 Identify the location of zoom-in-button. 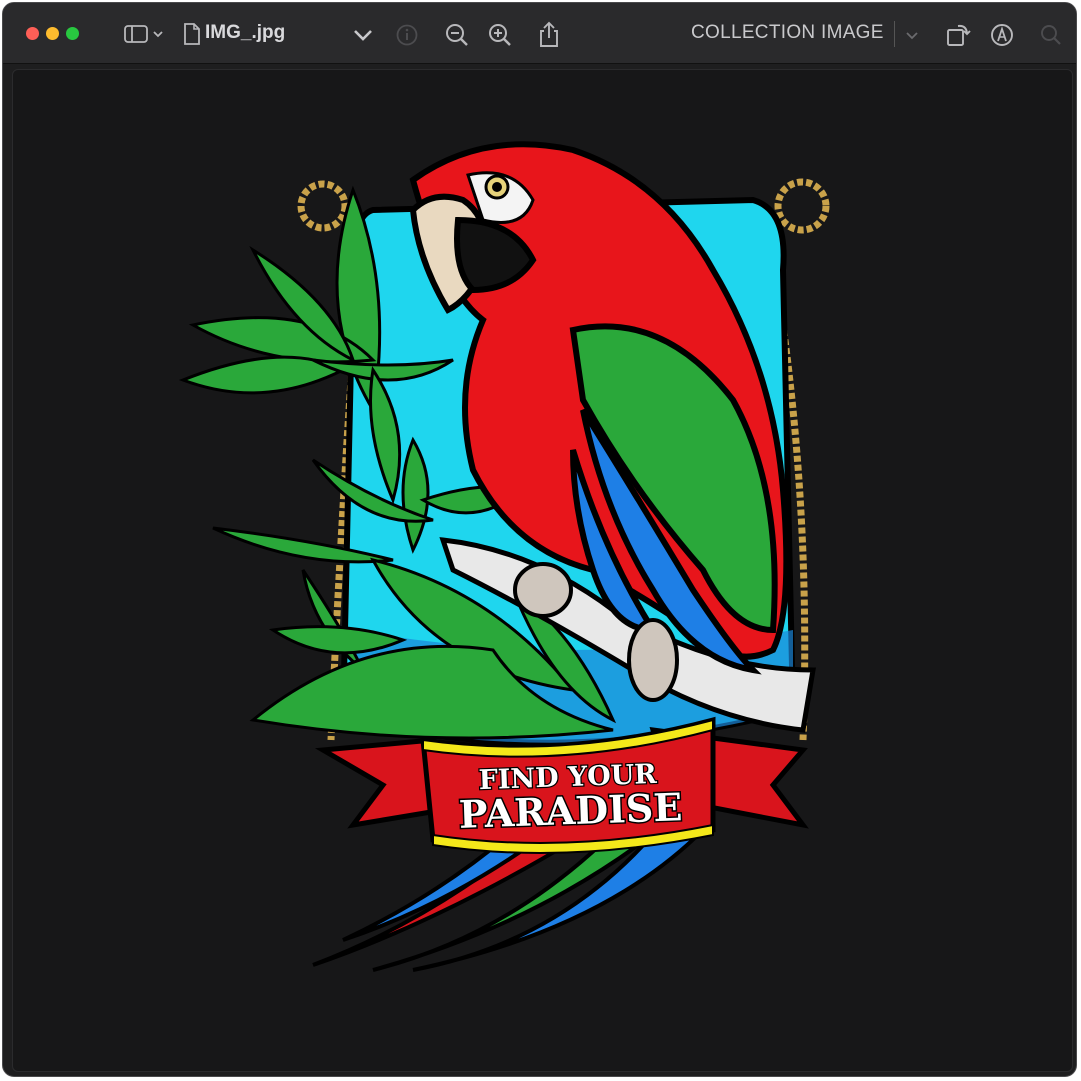
(500, 35).